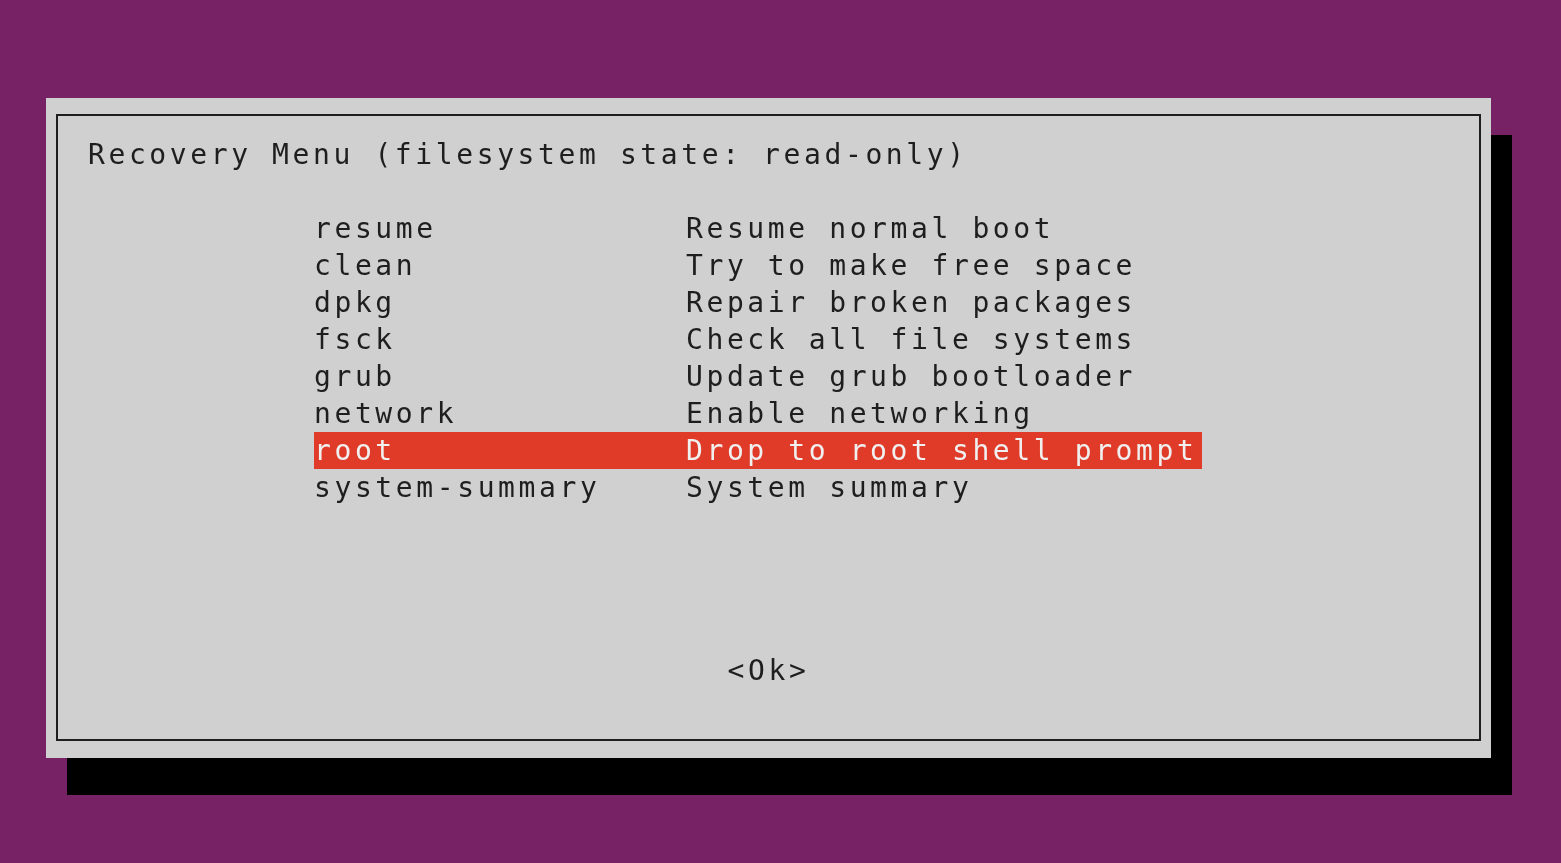  What do you see at coordinates (500, 413) in the screenshot?
I see `menu-tag: network` at bounding box center [500, 413].